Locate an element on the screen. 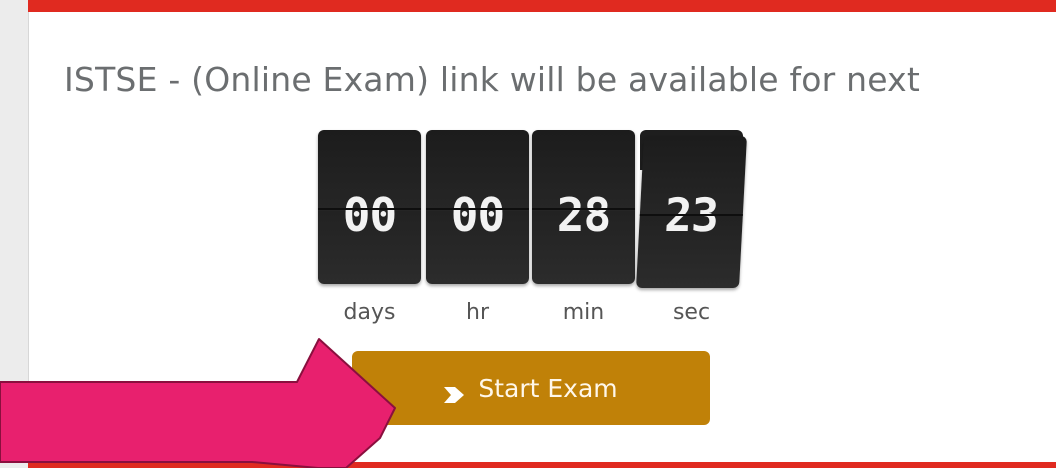 This screenshot has width=1056, height=468. countdown-labels: days hr min sec is located at coordinates (533, 318).